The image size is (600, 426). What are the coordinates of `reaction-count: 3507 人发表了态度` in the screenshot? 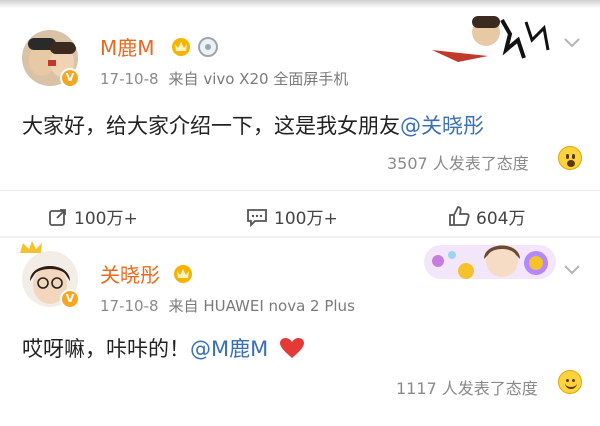 It's located at (458, 162).